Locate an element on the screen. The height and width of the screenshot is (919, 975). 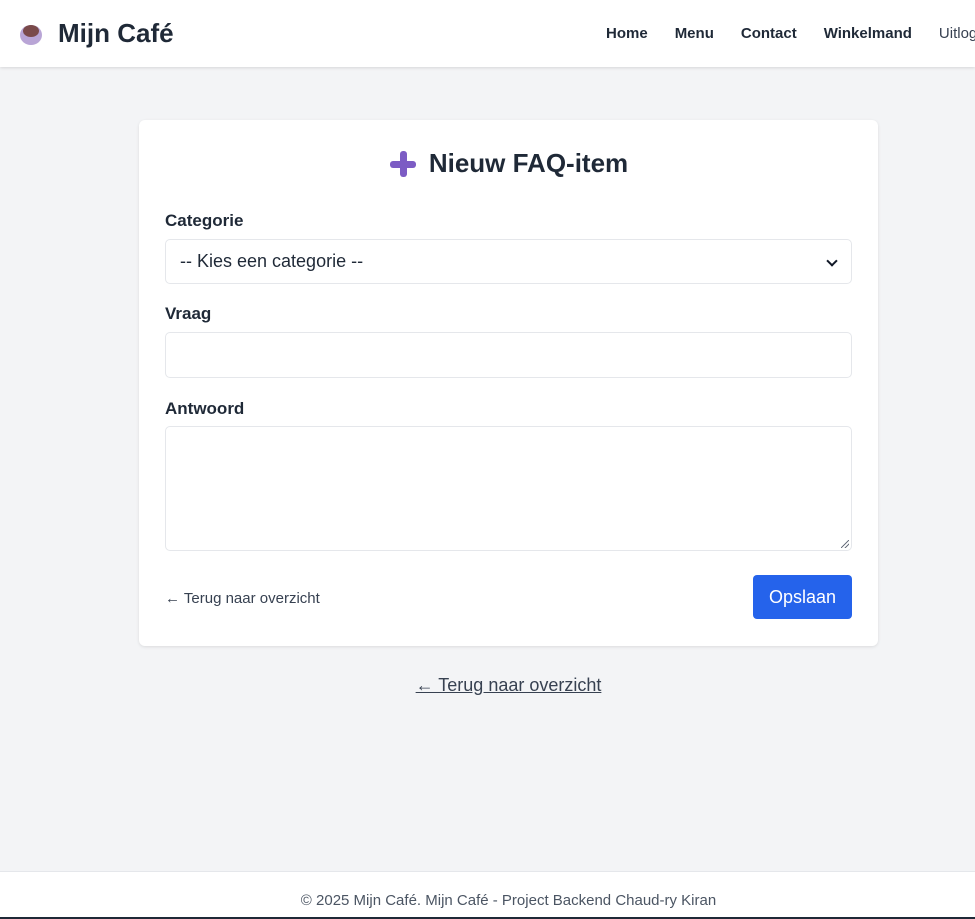
page-title: Nieuw FAQ-item is located at coordinates (528, 163).